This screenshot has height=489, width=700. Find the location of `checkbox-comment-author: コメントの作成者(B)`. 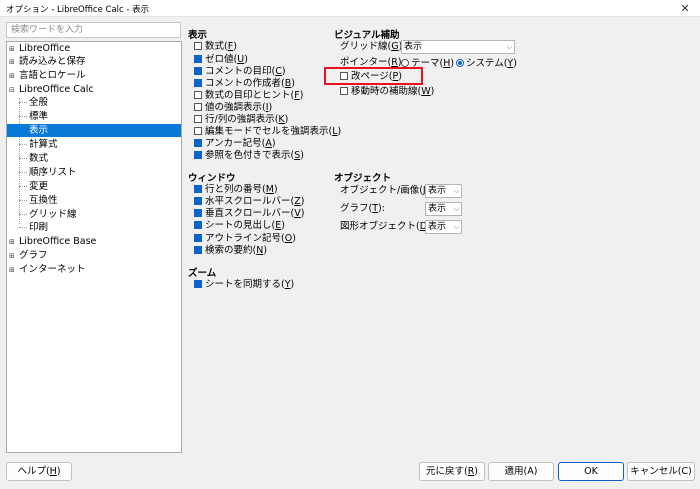

checkbox-comment-author: コメントの作成者(B) is located at coordinates (244, 84).